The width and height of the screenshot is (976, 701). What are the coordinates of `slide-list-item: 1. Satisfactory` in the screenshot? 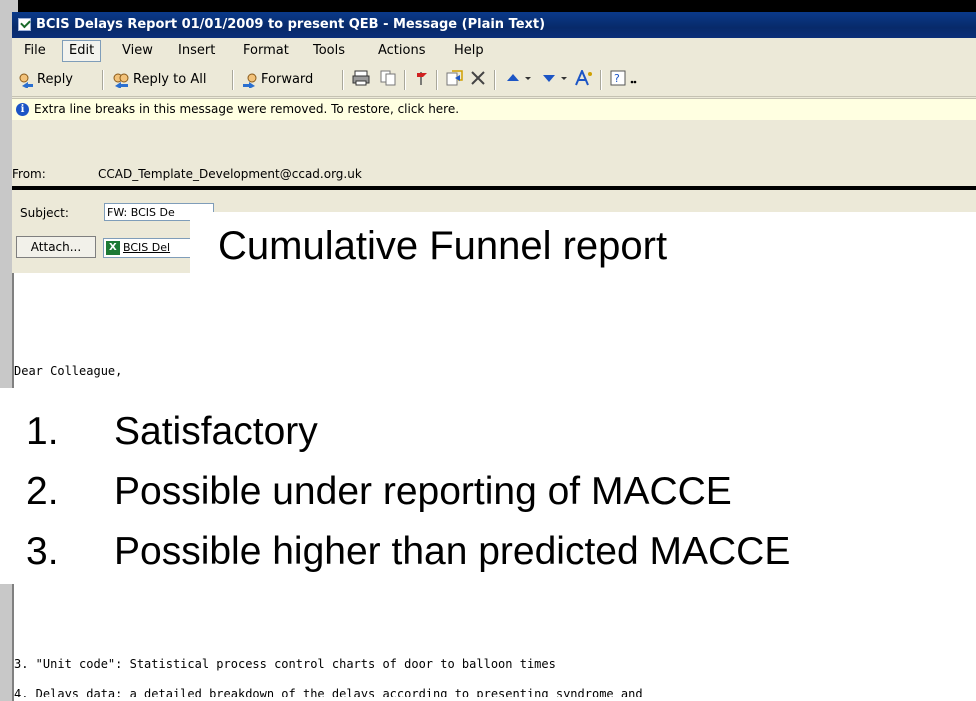 It's located at (172, 432).